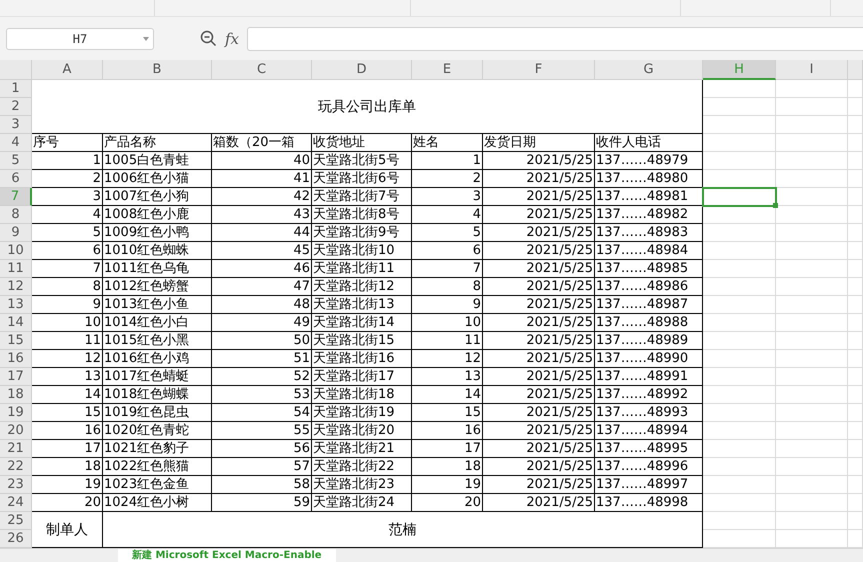 The height and width of the screenshot is (562, 863). Describe the element at coordinates (16, 251) in the screenshot. I see `row-header: 10` at that location.